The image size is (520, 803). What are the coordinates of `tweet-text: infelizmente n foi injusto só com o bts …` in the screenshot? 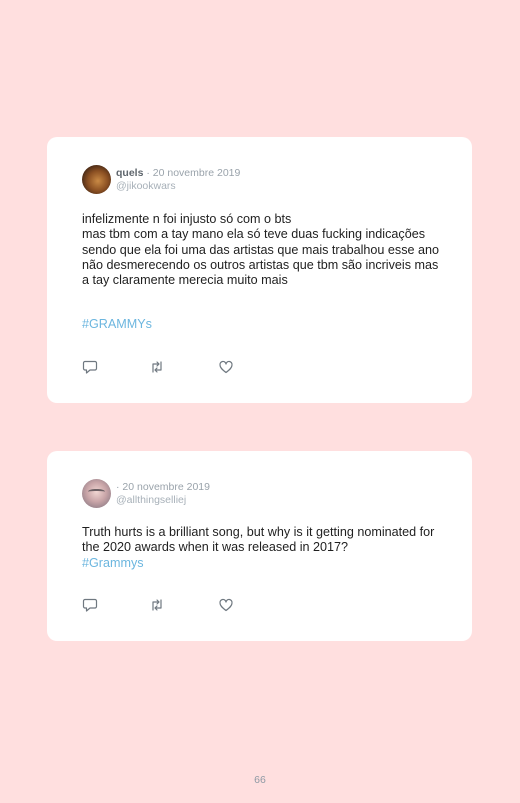 It's located at (261, 250).